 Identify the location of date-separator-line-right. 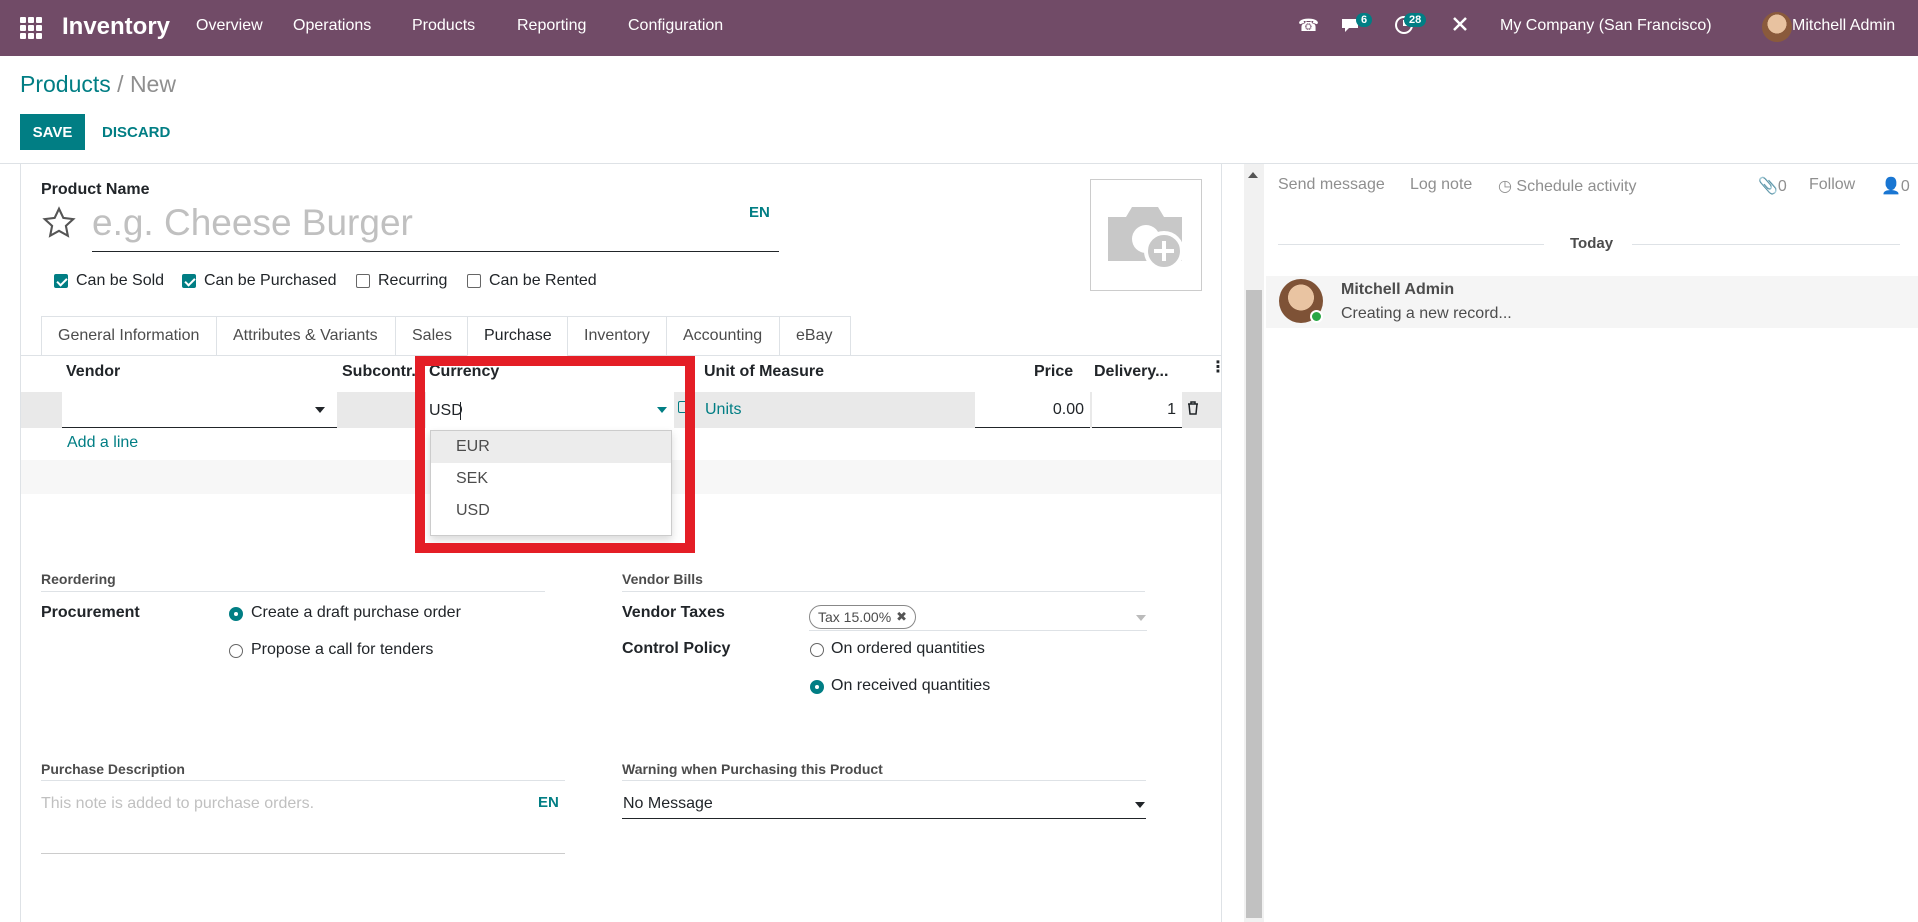
(1766, 244).